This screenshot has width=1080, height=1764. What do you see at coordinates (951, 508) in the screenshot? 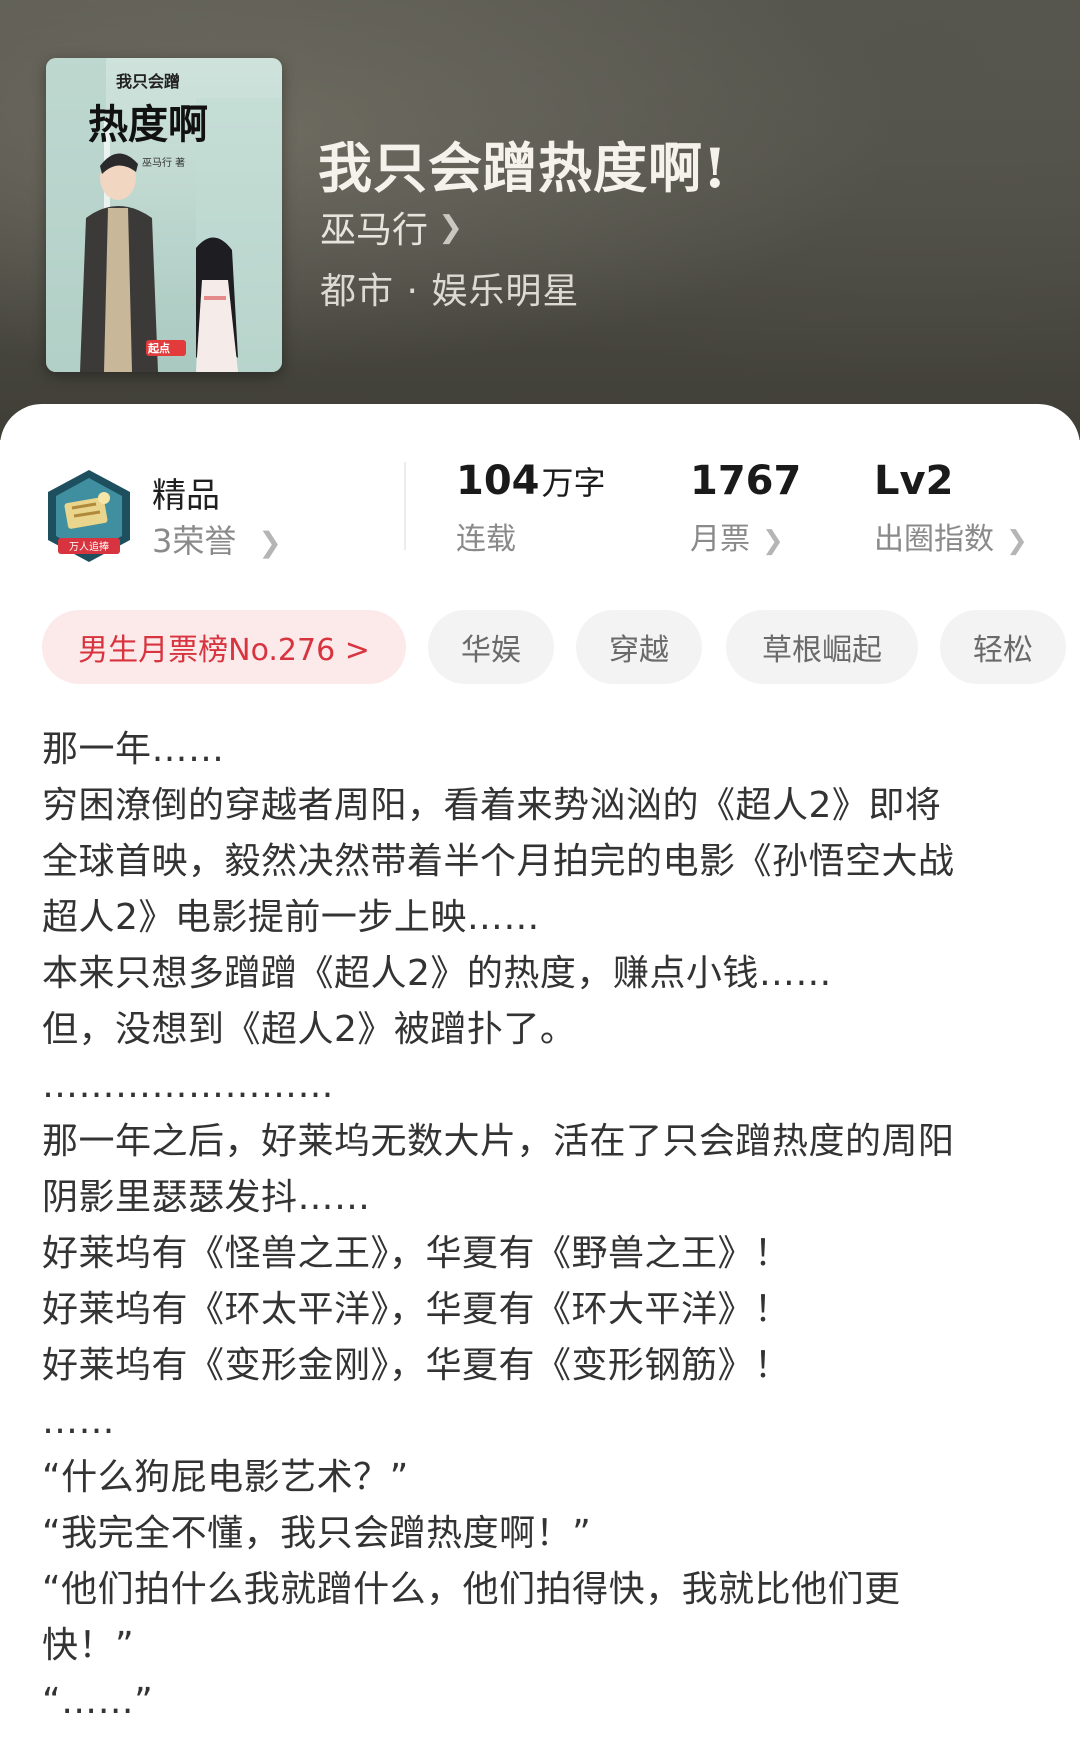
I see `stat-popularity-level: Lv2 出圈指数 ❯` at bounding box center [951, 508].